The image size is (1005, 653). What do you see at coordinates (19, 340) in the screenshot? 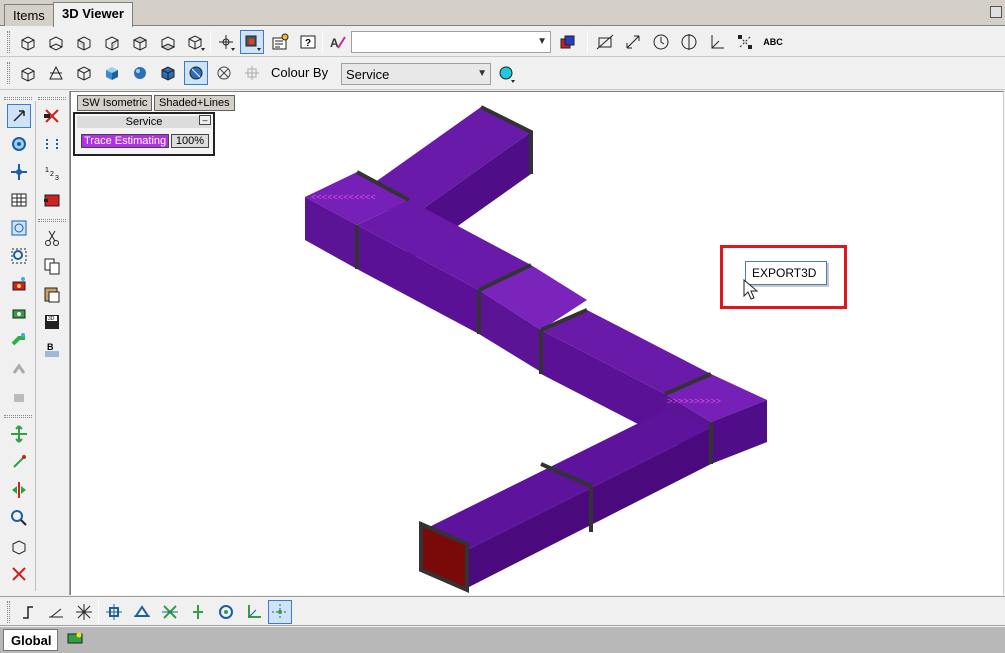
I see `fitting-icon` at bounding box center [19, 340].